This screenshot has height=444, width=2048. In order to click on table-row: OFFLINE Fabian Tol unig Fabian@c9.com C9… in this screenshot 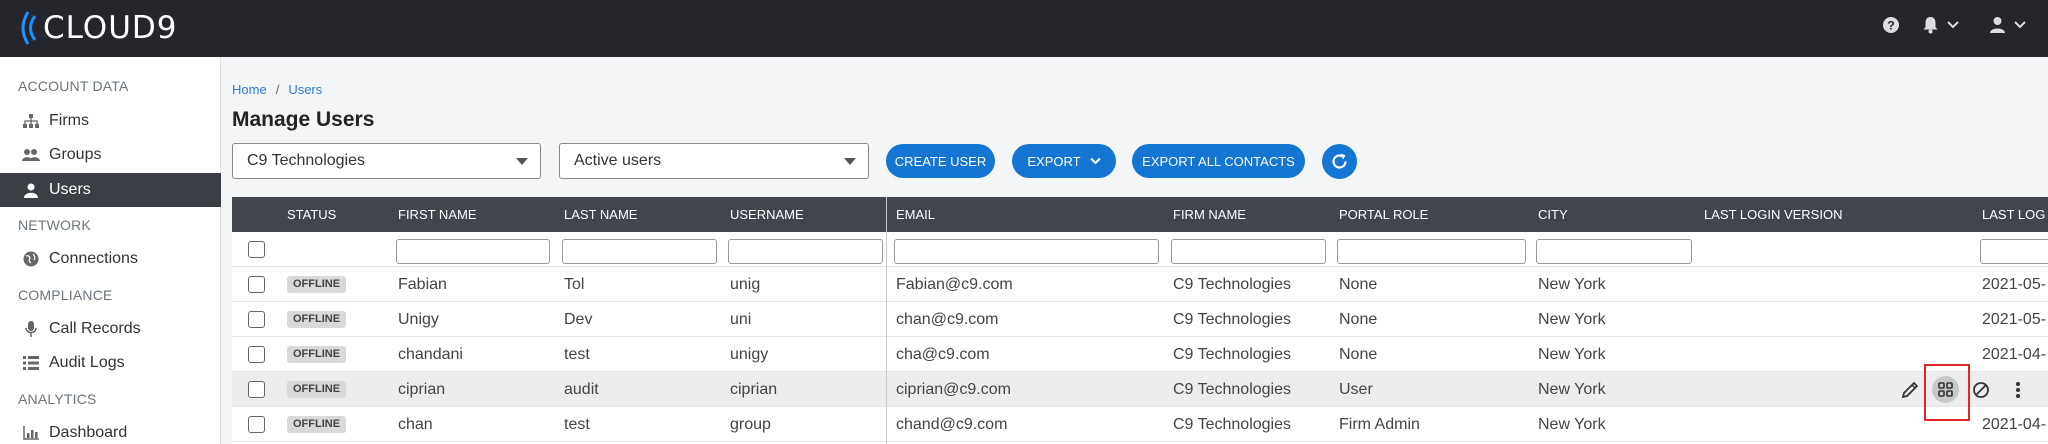, I will do `click(1140, 284)`.